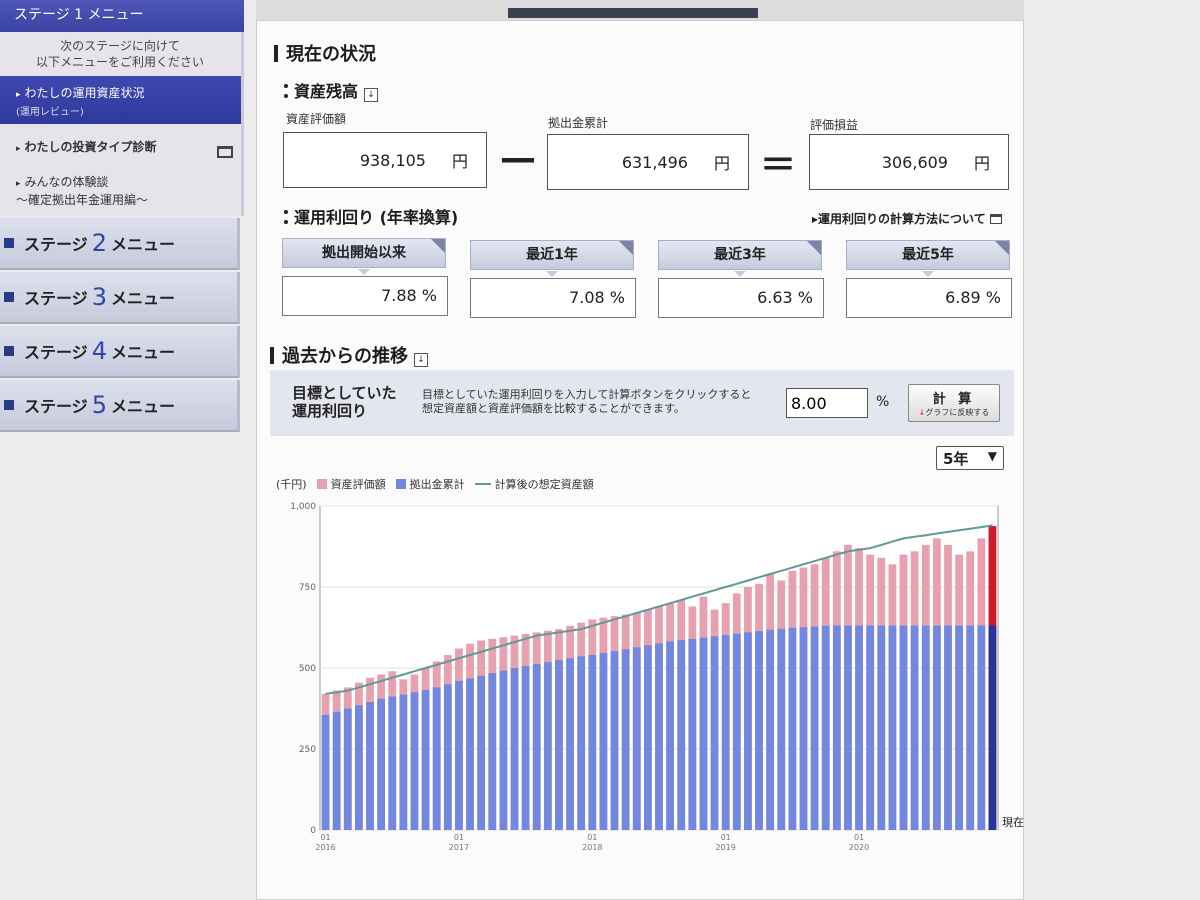  I want to click on period-select: 5年 ▼, so click(970, 458).